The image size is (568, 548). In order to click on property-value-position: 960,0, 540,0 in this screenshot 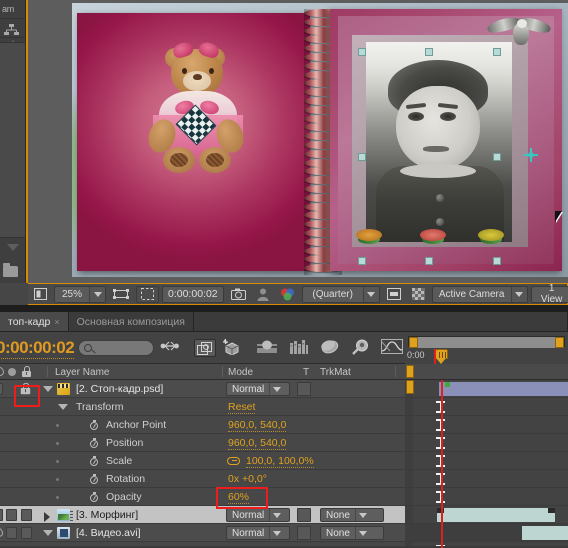, I will do `click(257, 443)`.